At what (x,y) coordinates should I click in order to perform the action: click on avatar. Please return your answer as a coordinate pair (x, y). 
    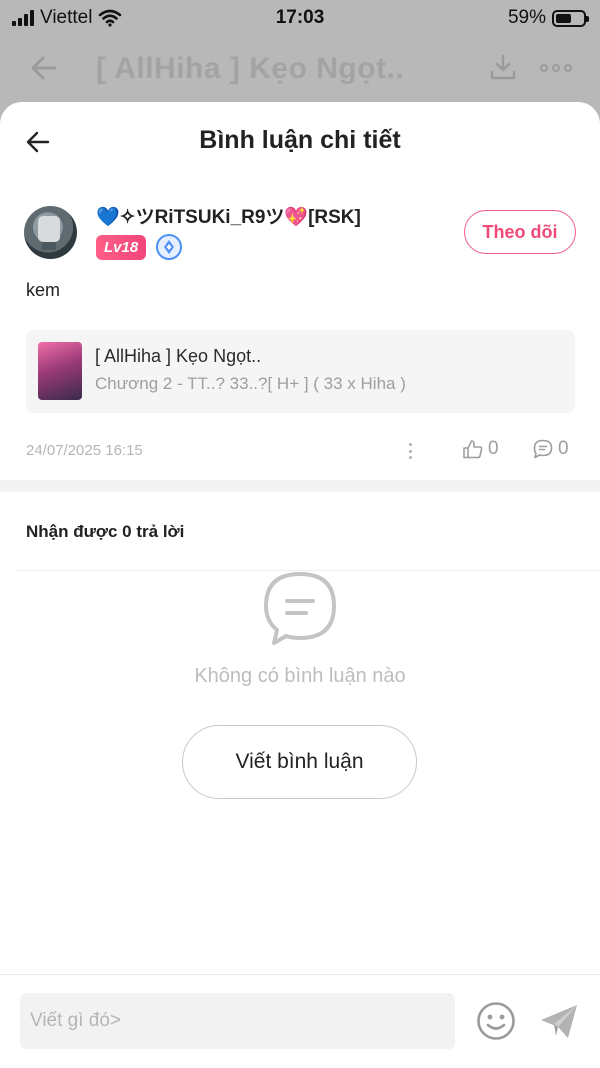
    Looking at the image, I should click on (50, 232).